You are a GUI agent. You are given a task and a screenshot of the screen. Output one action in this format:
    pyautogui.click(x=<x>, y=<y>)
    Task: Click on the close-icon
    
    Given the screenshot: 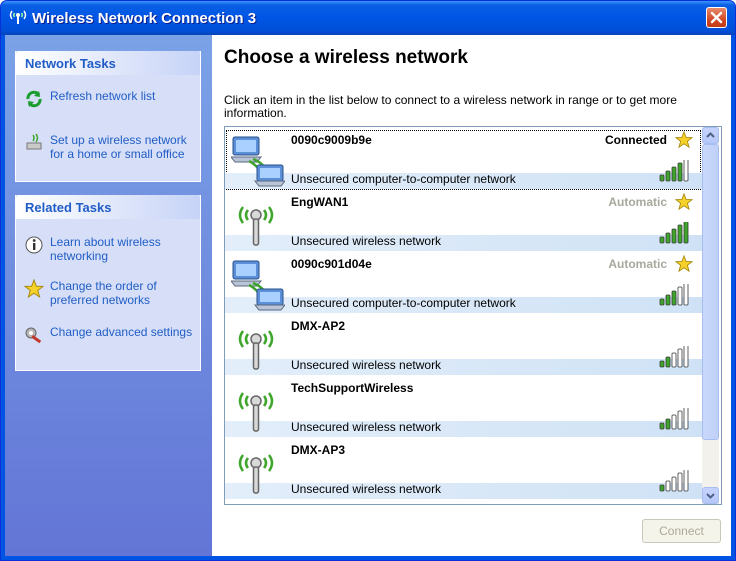 What is the action you would take?
    pyautogui.click(x=716, y=17)
    